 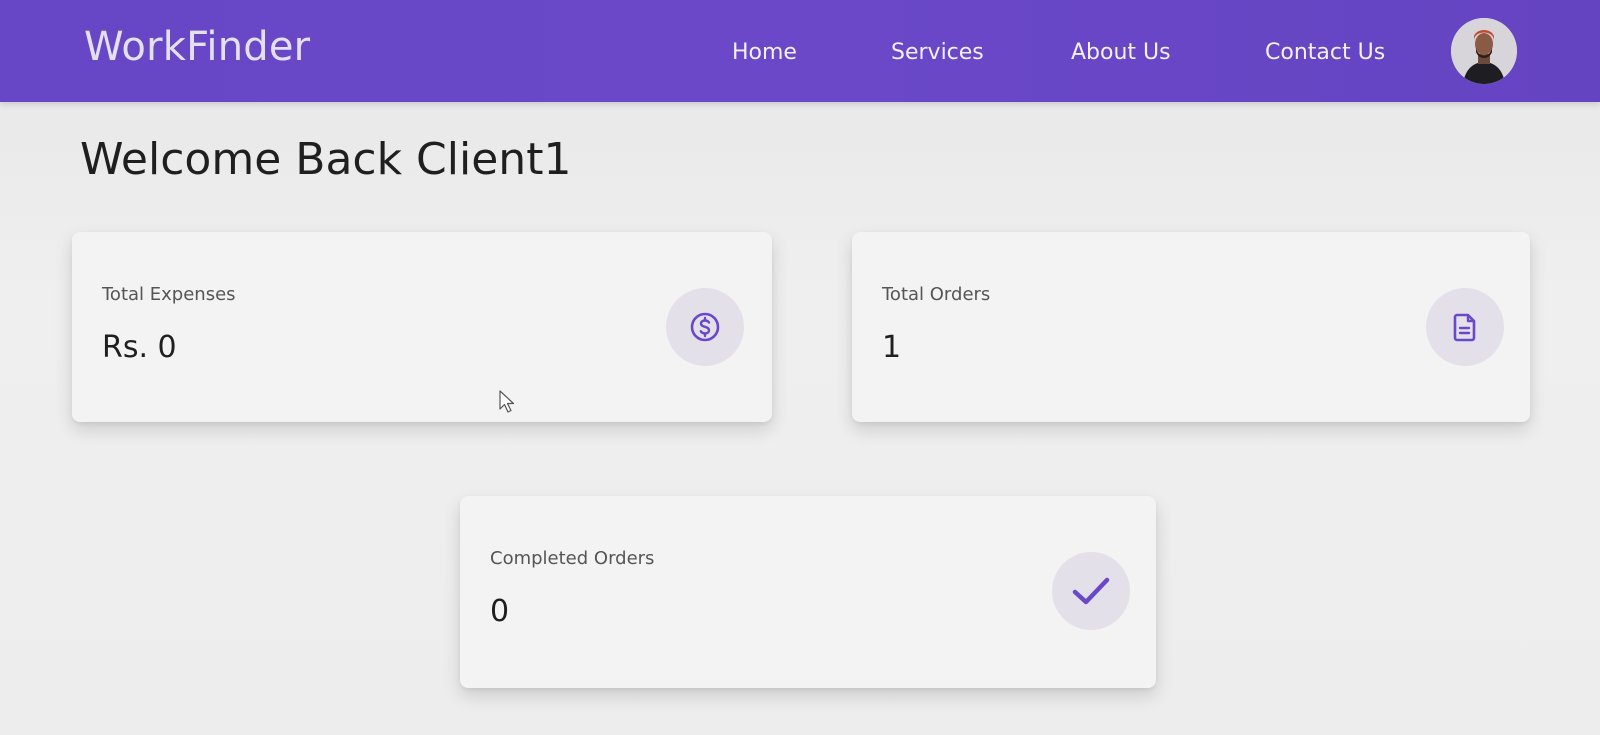 What do you see at coordinates (764, 52) in the screenshot?
I see `nav-link-home: Home` at bounding box center [764, 52].